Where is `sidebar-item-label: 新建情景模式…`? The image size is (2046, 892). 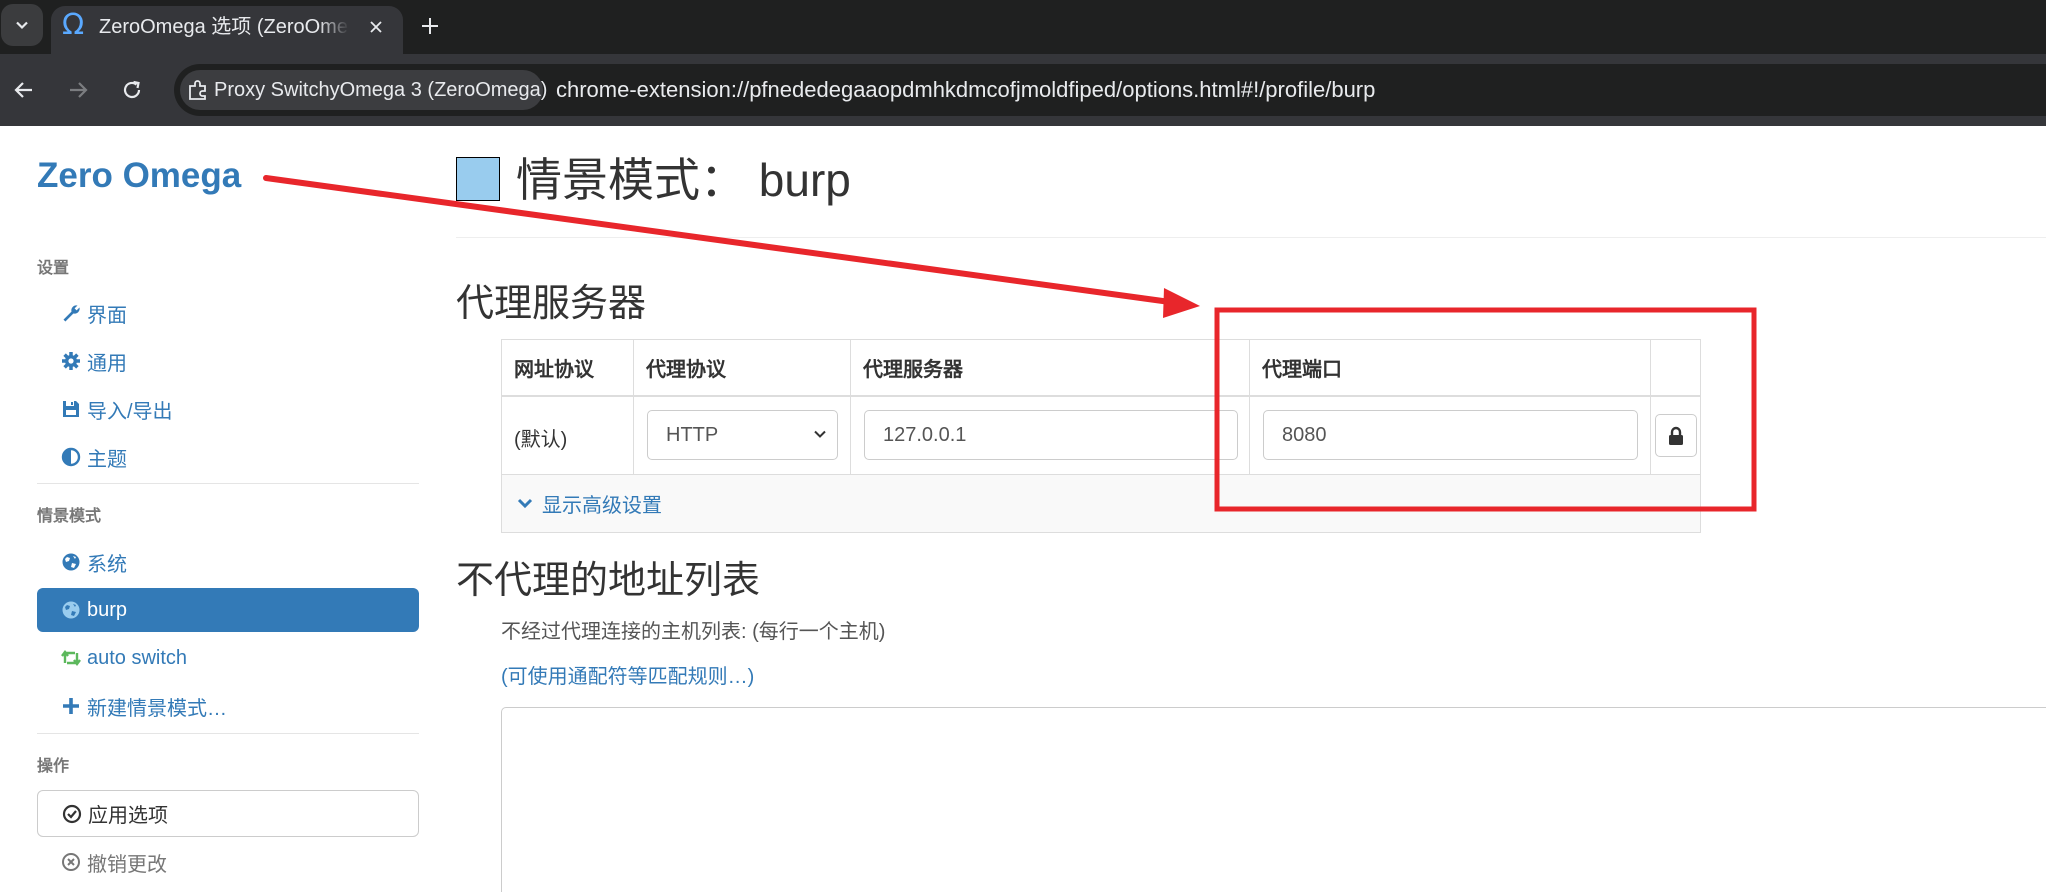 sidebar-item-label: 新建情景模式… is located at coordinates (157, 708).